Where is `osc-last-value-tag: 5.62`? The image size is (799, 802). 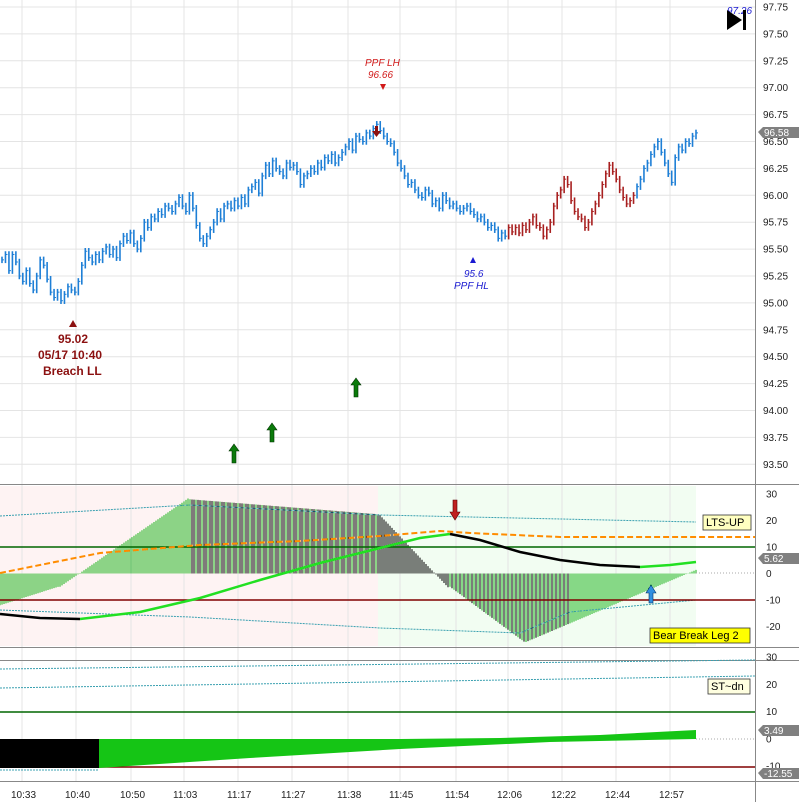 osc-last-value-tag: 5.62 is located at coordinates (778, 559).